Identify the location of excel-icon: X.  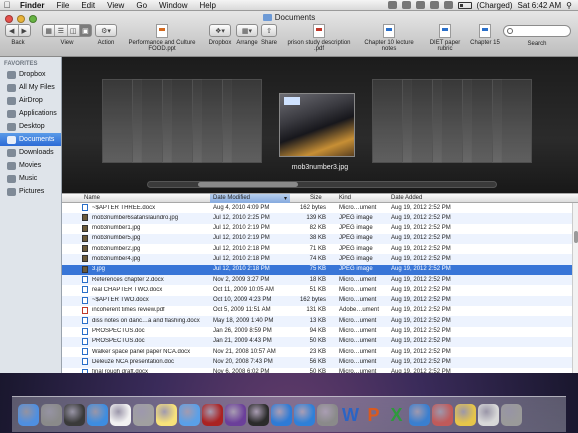
(396, 415).